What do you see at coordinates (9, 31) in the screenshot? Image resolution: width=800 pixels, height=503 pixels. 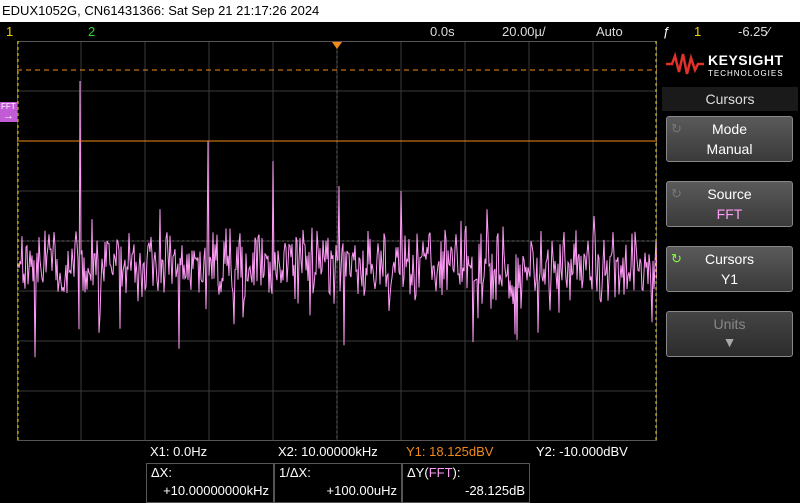 I see `channel-1-indicator: 1` at bounding box center [9, 31].